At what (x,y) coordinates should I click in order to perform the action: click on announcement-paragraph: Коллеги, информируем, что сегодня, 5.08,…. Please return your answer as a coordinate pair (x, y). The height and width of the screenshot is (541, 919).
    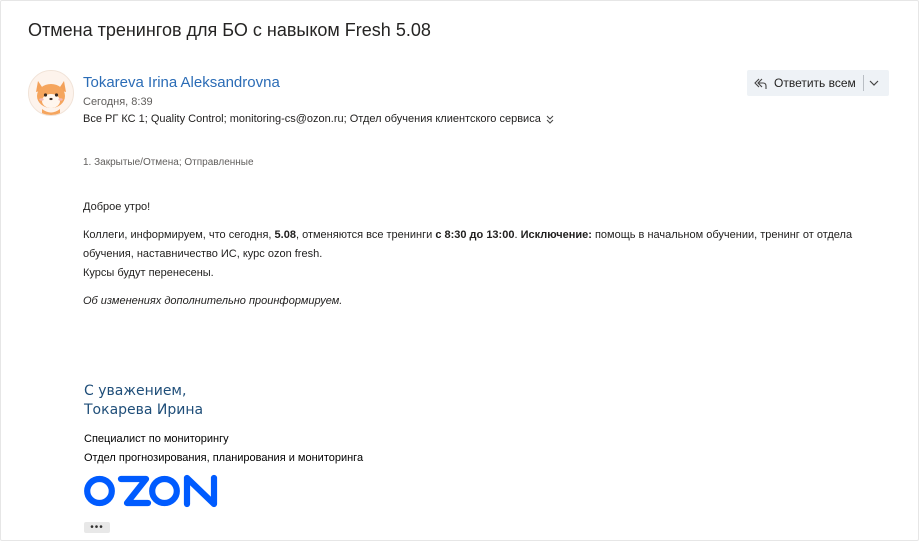
    Looking at the image, I should click on (467, 245).